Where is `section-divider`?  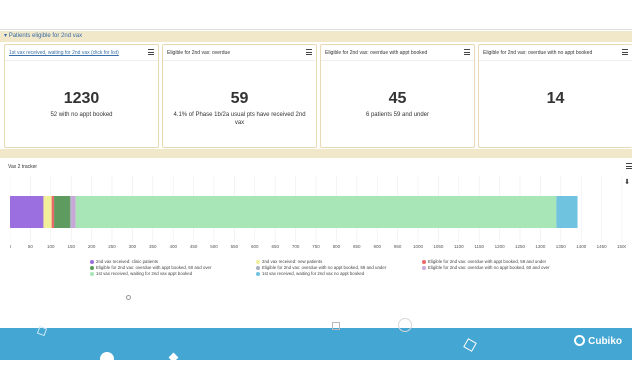
section-divider is located at coordinates (316, 153).